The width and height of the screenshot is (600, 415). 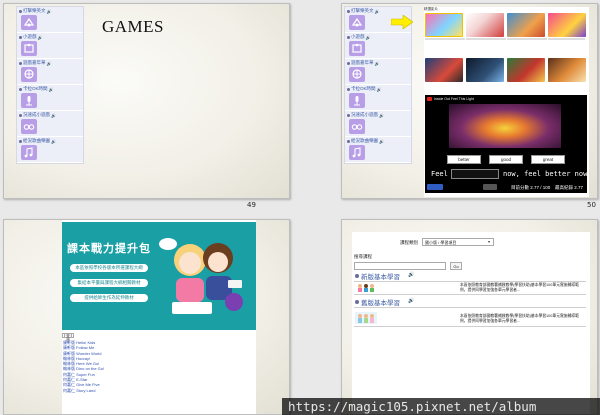 I want to click on play-control-button, so click(x=435, y=187).